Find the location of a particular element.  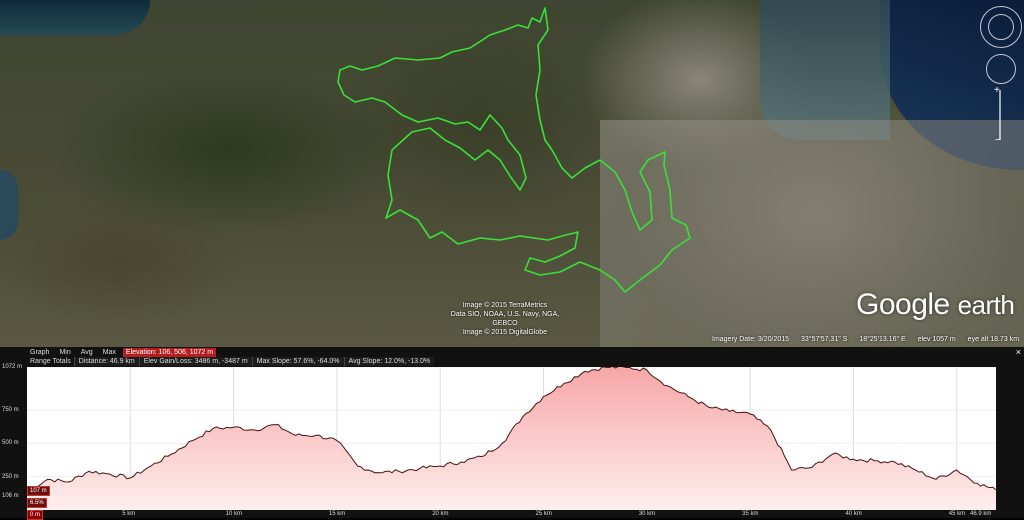

min-toggle: Min is located at coordinates (64, 352).